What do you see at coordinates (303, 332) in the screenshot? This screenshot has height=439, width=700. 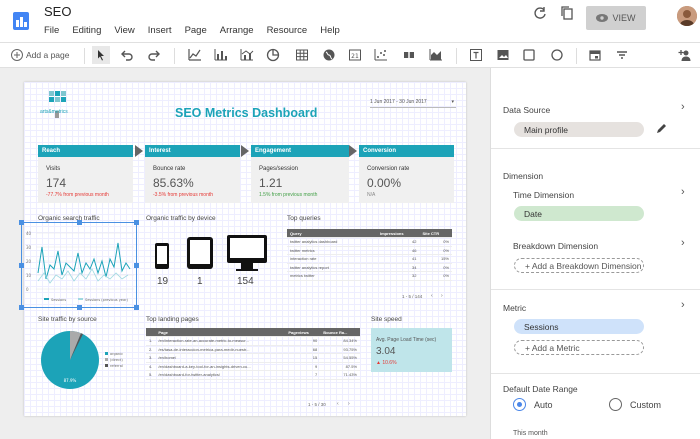 I see `column-header: Pageviews` at bounding box center [303, 332].